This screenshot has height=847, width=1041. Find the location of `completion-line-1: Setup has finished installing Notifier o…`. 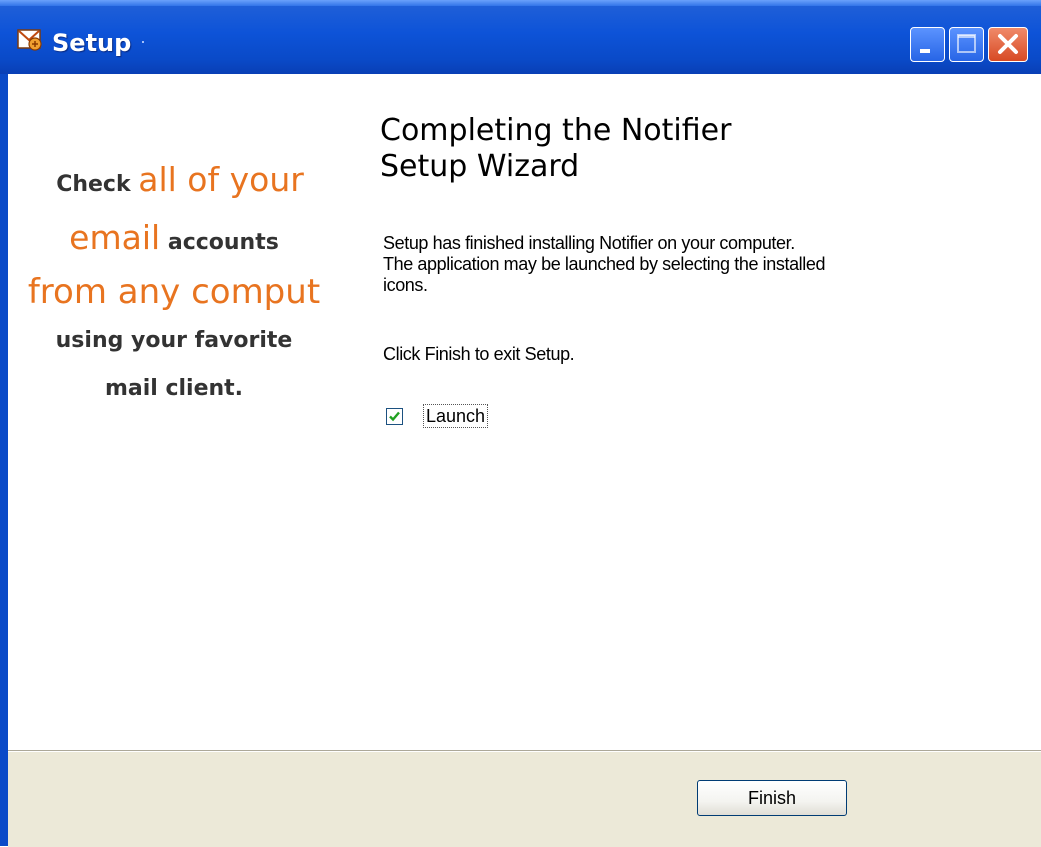

completion-line-1: Setup has finished installing Notifier o… is located at coordinates (589, 243).